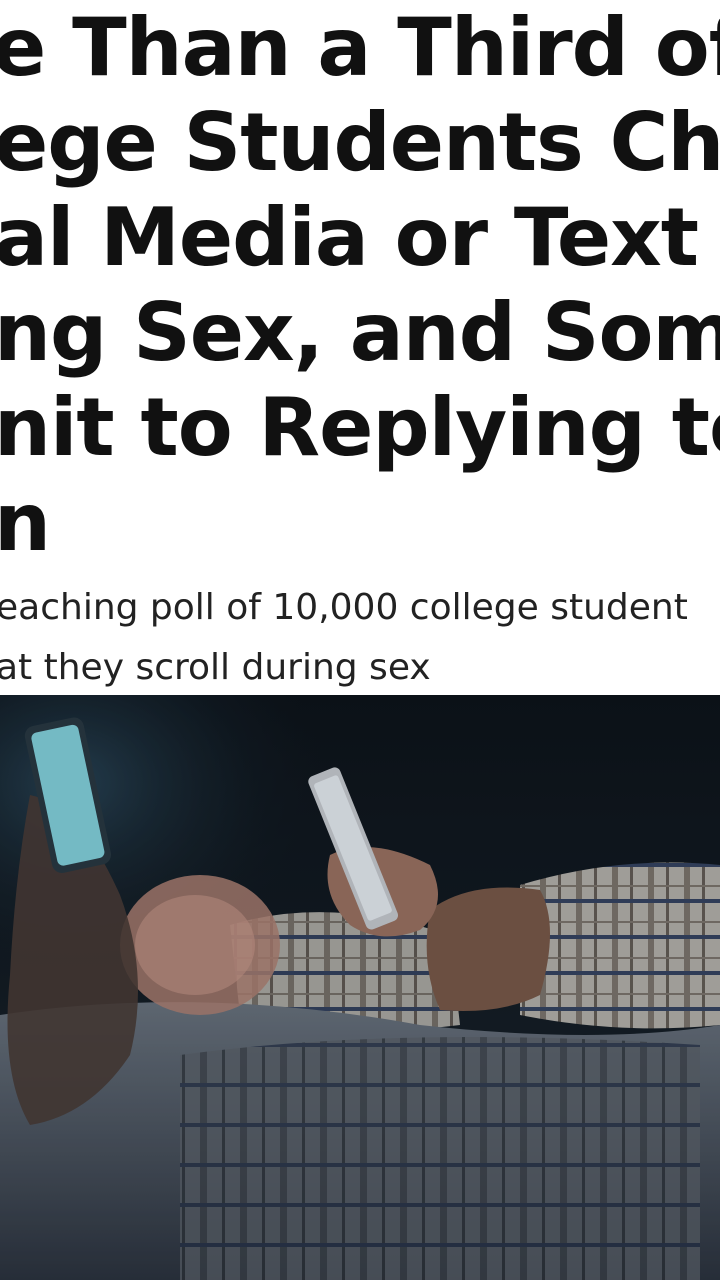 The width and height of the screenshot is (720, 1280). Describe the element at coordinates (360, 427) in the screenshot. I see `headline-line-5: nit to Replying to` at that location.